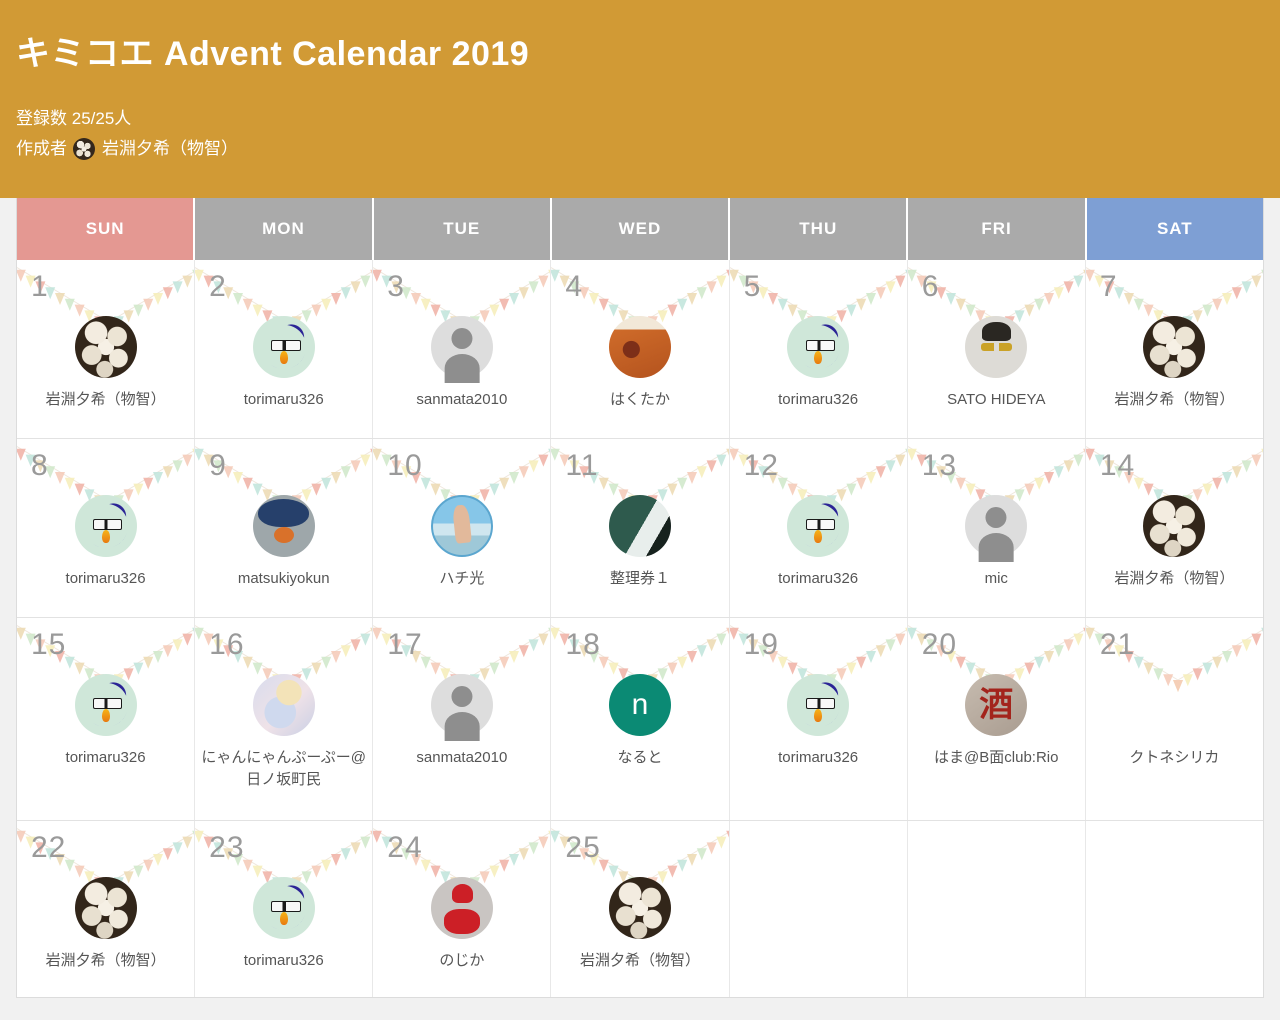 The height and width of the screenshot is (1020, 1280). I want to click on calendar-entry: ハチ光, so click(461, 542).